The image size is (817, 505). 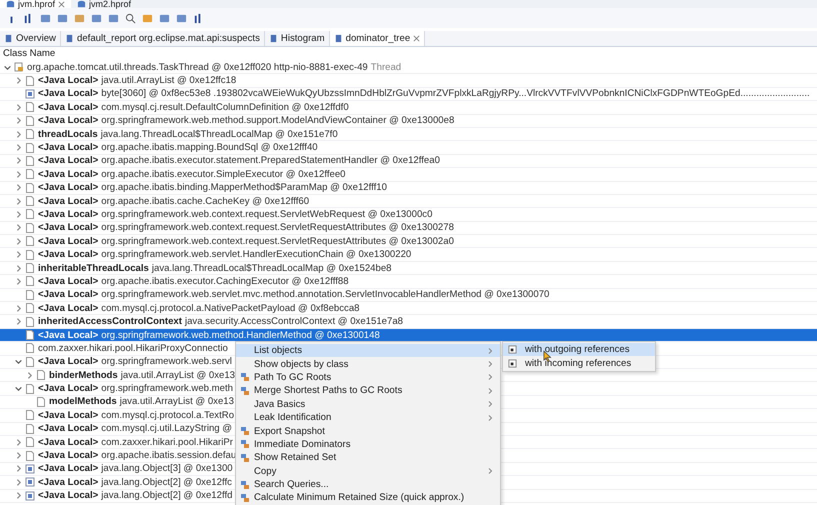 I want to click on editor-tab: jvm.hprof, so click(x=36, y=4).